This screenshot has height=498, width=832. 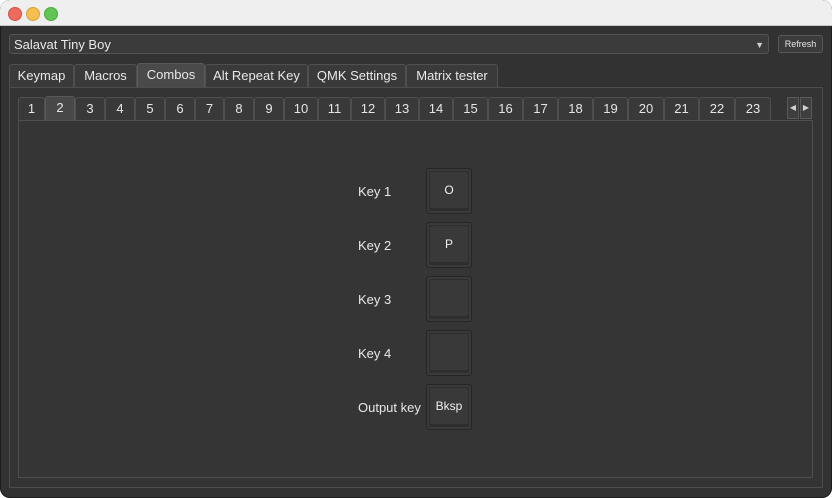 I want to click on combo-key1-label: Key 1, so click(x=375, y=191).